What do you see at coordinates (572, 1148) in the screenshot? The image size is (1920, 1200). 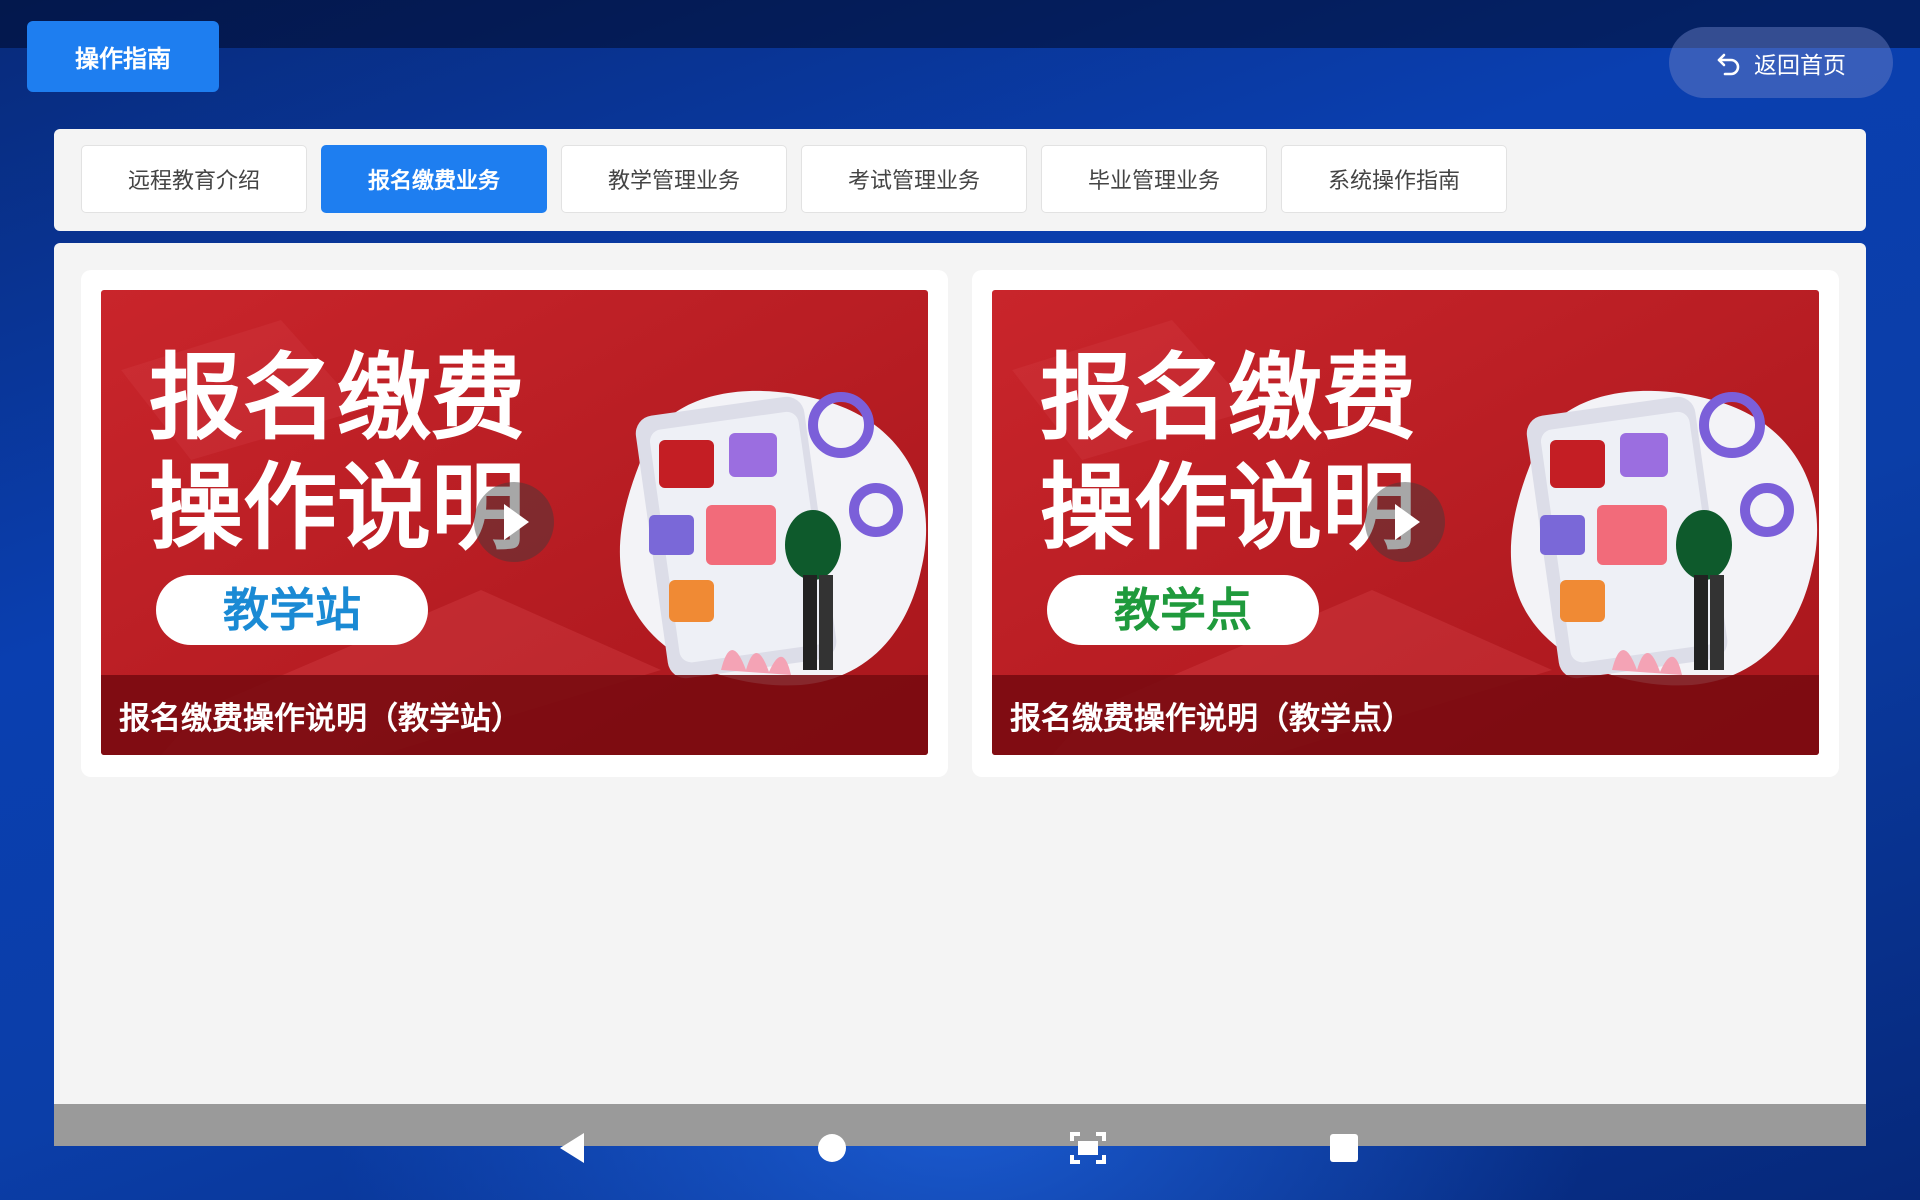 I see `back-triangle-icon` at bounding box center [572, 1148].